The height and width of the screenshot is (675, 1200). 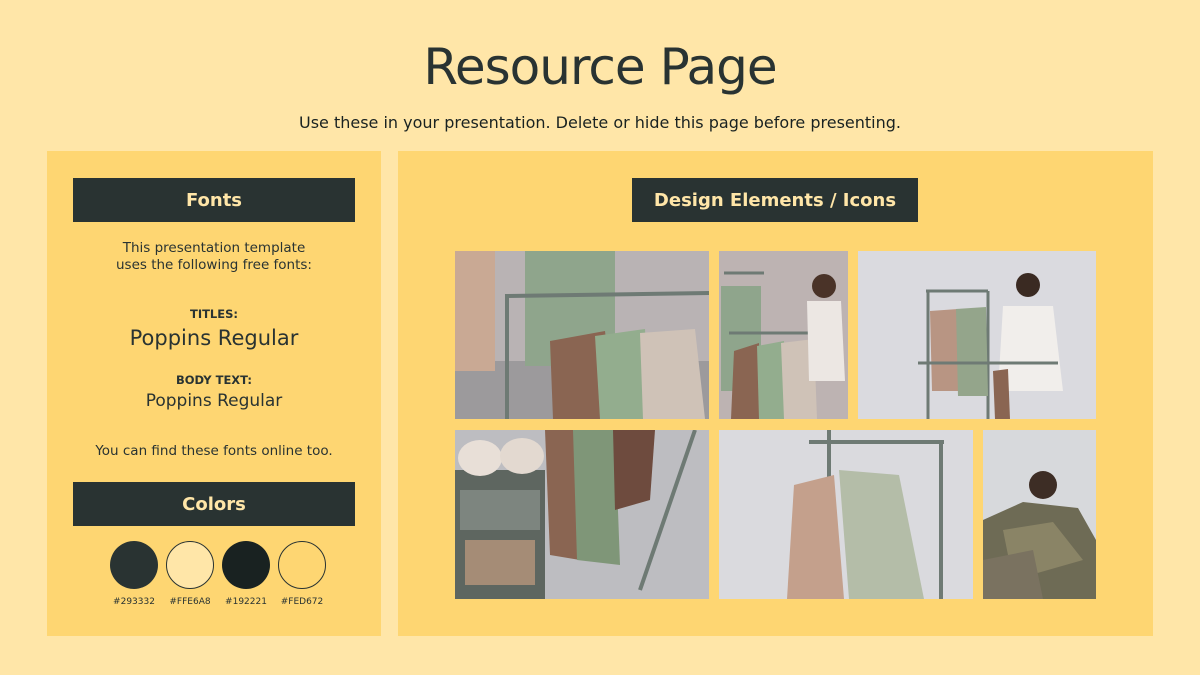 What do you see at coordinates (214, 248) in the screenshot?
I see `fonts-intro-line1: This presentation template` at bounding box center [214, 248].